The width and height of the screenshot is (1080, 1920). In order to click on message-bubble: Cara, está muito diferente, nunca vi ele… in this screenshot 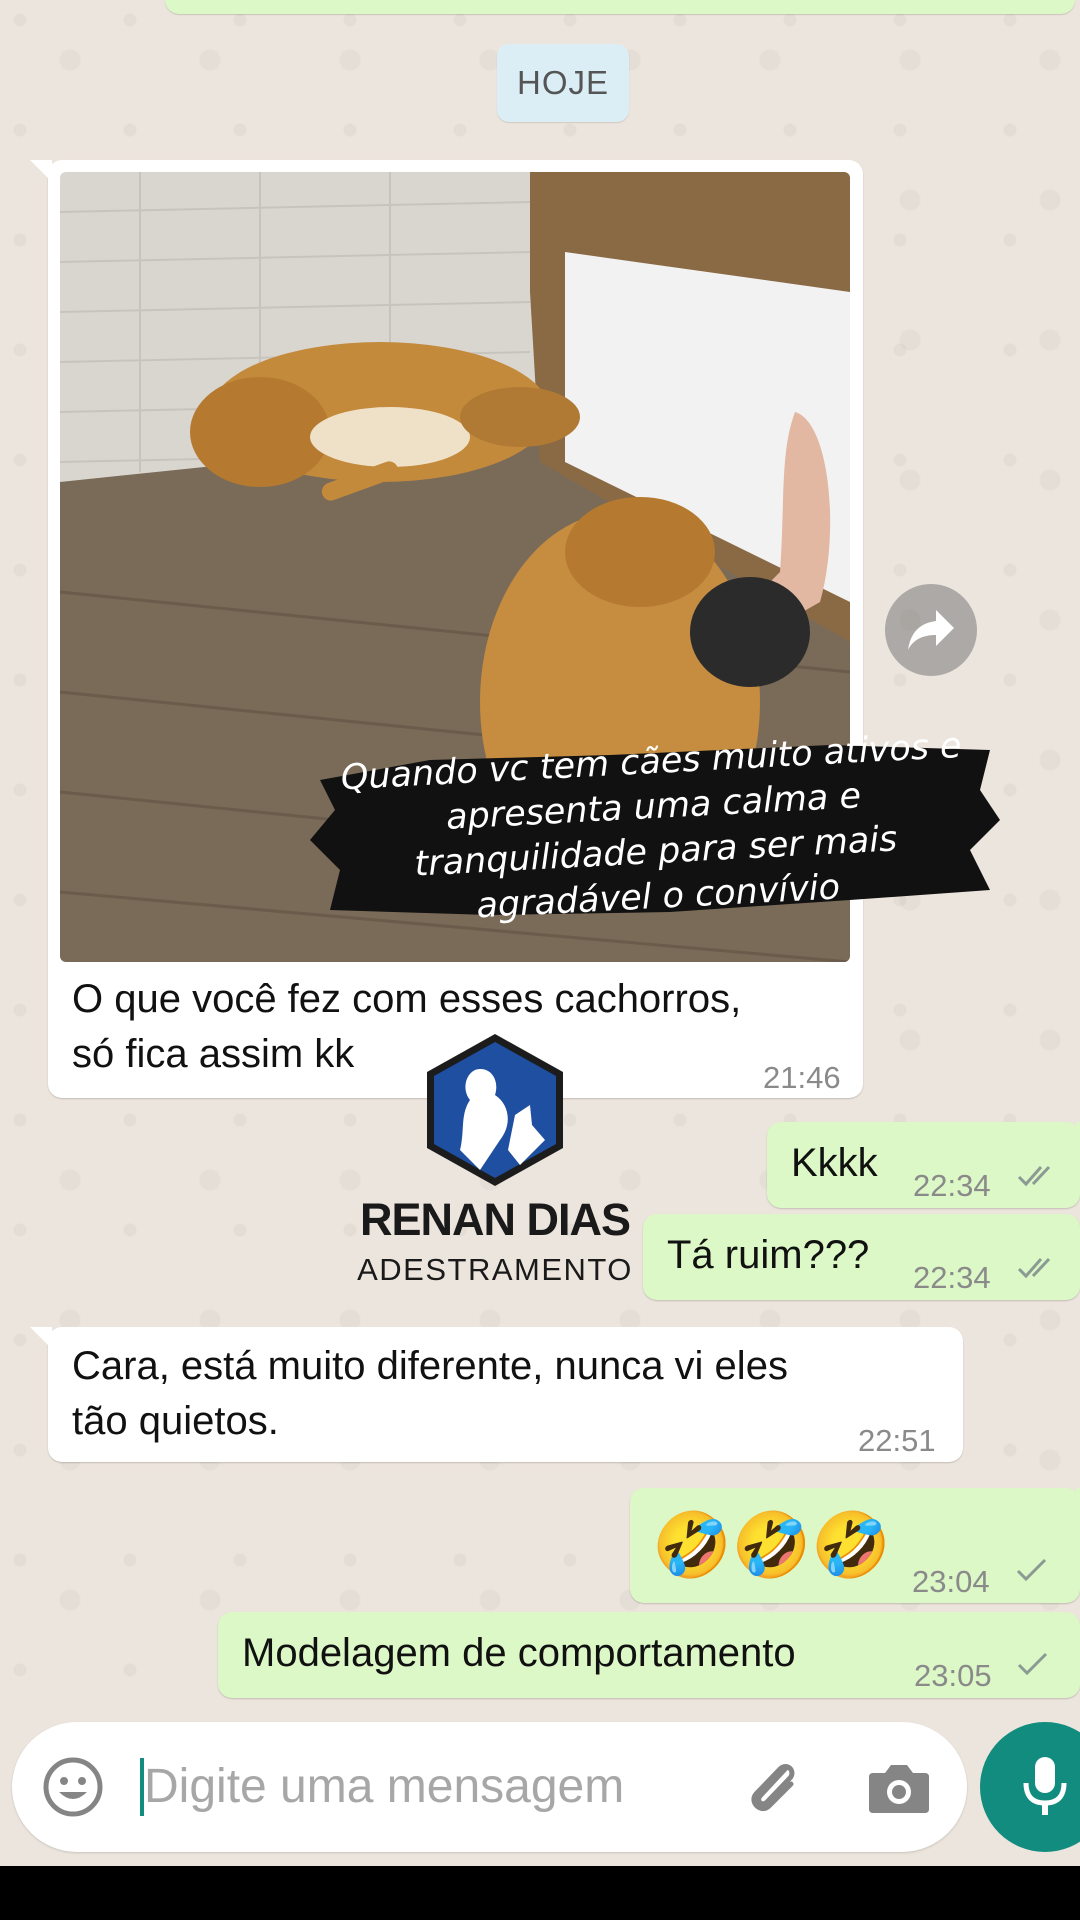, I will do `click(496, 1394)`.